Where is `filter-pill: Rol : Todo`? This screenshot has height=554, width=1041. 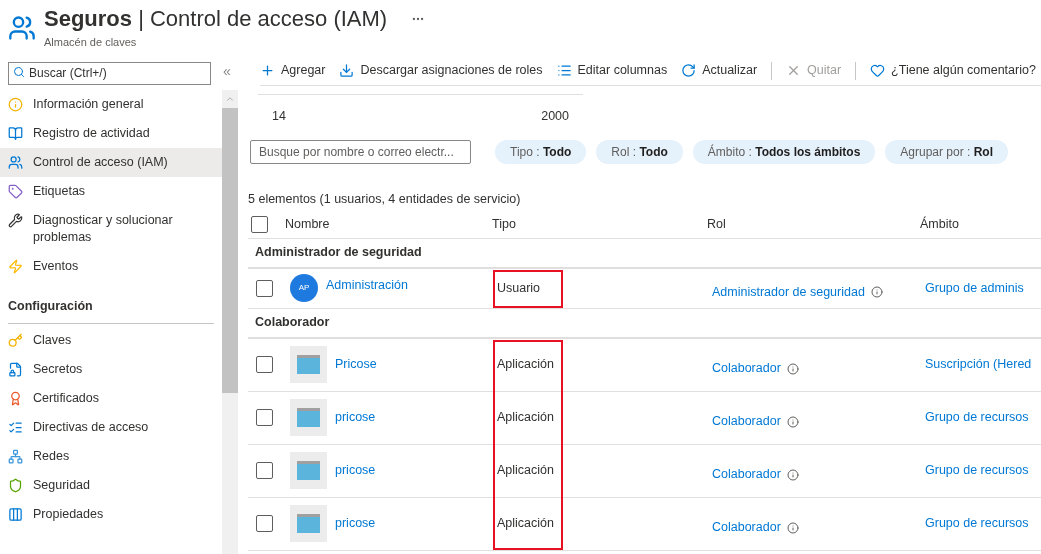 filter-pill: Rol : Todo is located at coordinates (639, 151).